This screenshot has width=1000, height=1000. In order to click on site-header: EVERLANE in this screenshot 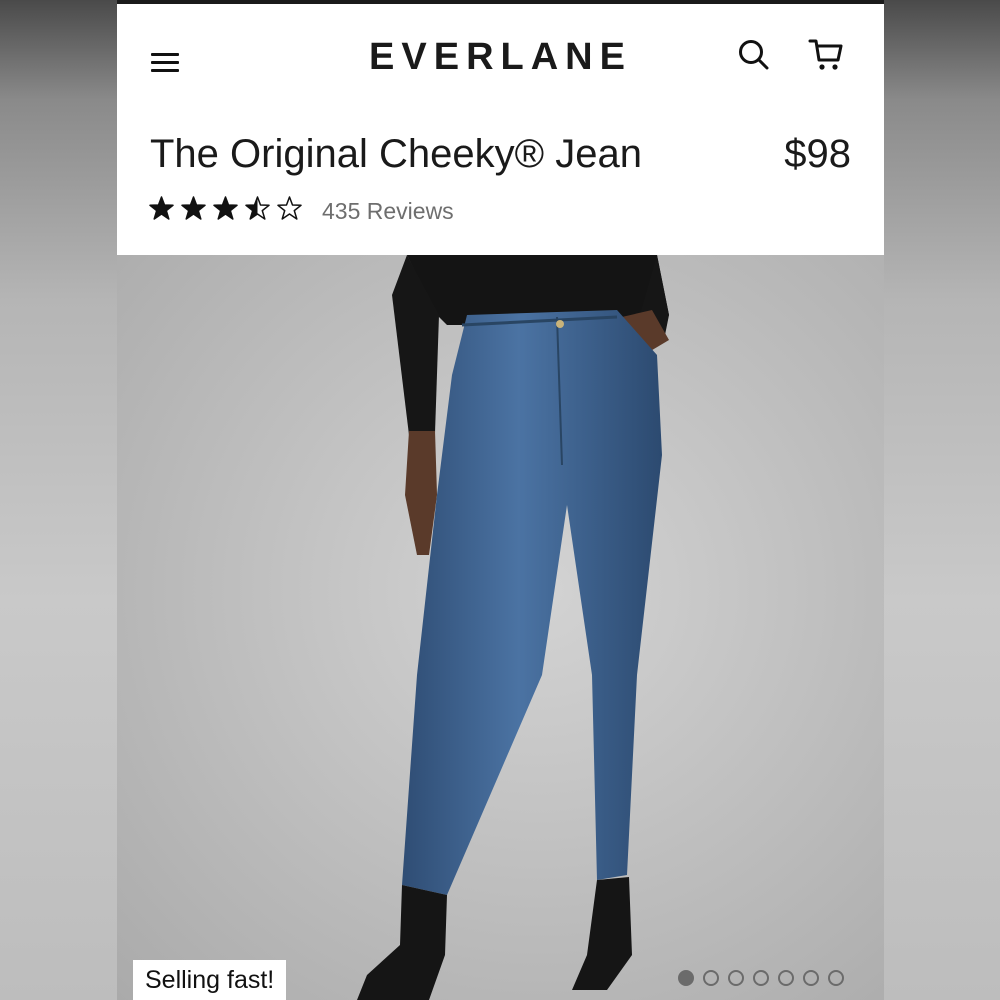, I will do `click(500, 61)`.